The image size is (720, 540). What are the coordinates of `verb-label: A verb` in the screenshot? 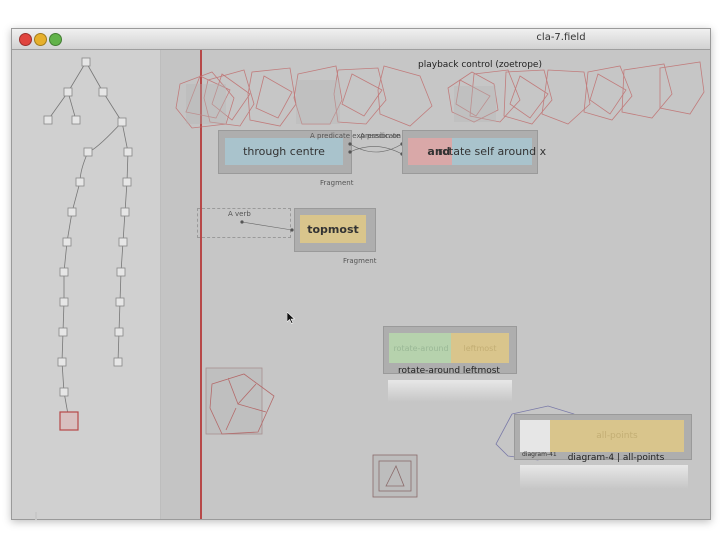 It's located at (239, 214).